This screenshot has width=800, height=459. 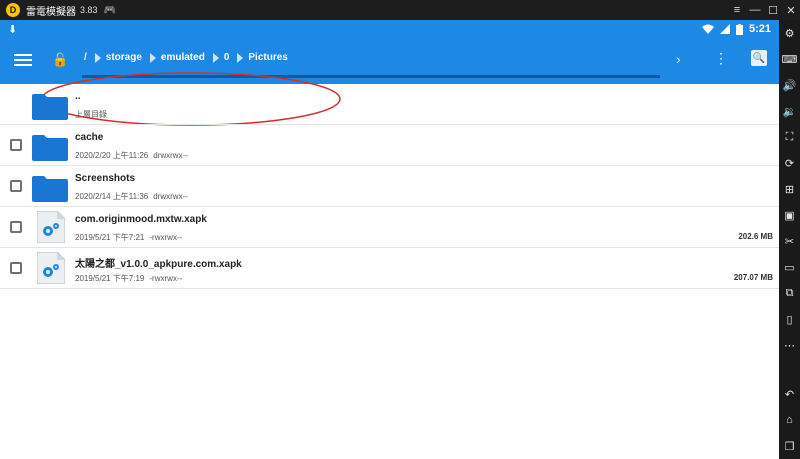 I want to click on lock-icon: 🔓, so click(x=60, y=60).